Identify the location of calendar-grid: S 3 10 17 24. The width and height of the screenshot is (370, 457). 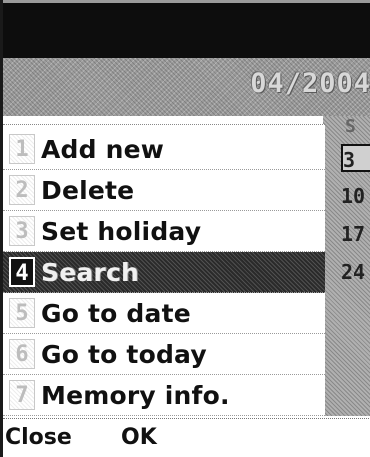
(346, 266).